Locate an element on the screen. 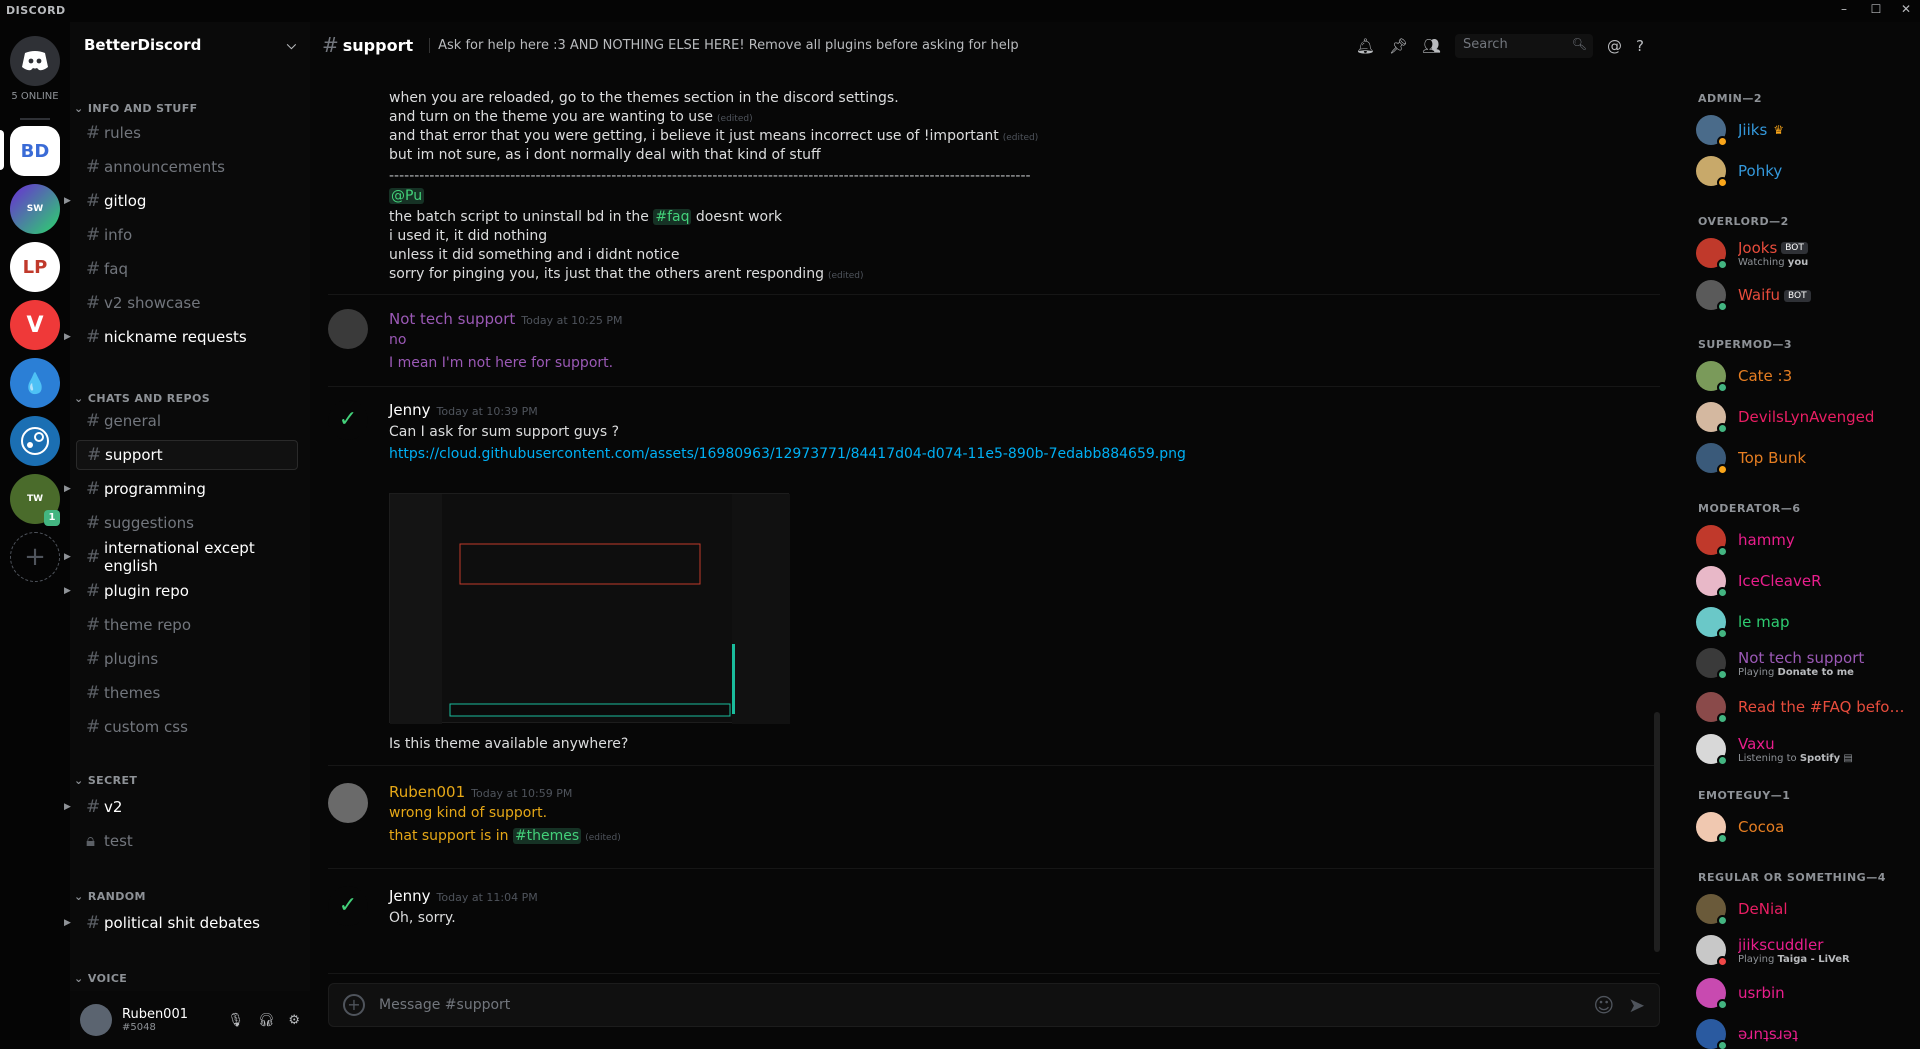 This screenshot has height=1049, width=1920. category-voice: ⌄ VOICE is located at coordinates (100, 978).